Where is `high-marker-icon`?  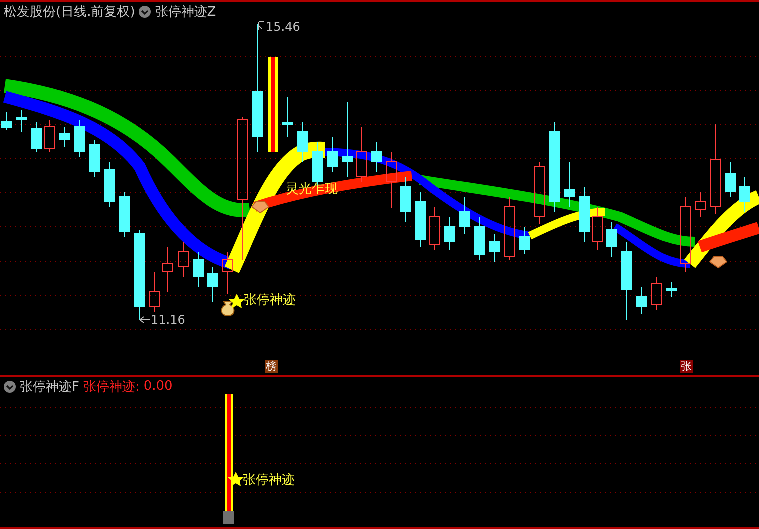 high-marker-icon is located at coordinates (261, 26).